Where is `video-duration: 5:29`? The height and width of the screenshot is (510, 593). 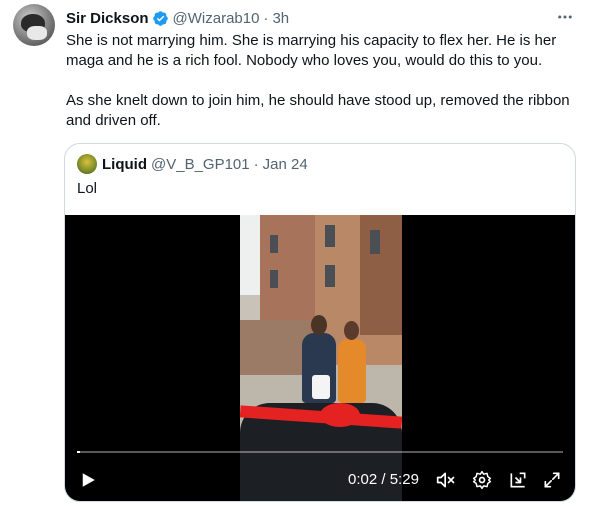
video-duration: 5:29 is located at coordinates (404, 479).